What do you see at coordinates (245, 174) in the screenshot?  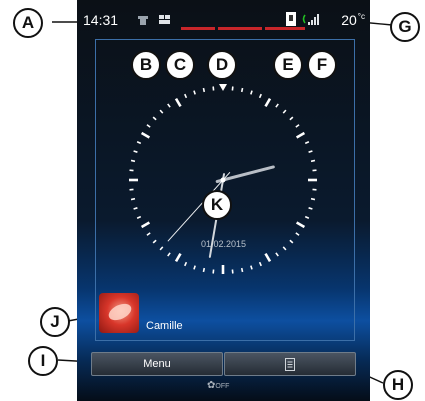 I see `hour-hand` at bounding box center [245, 174].